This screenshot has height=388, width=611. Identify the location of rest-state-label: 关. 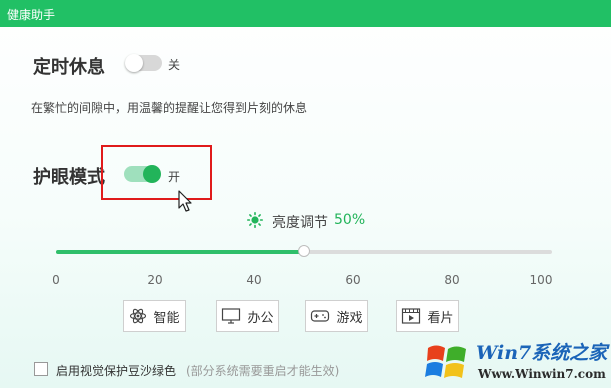
(174, 65).